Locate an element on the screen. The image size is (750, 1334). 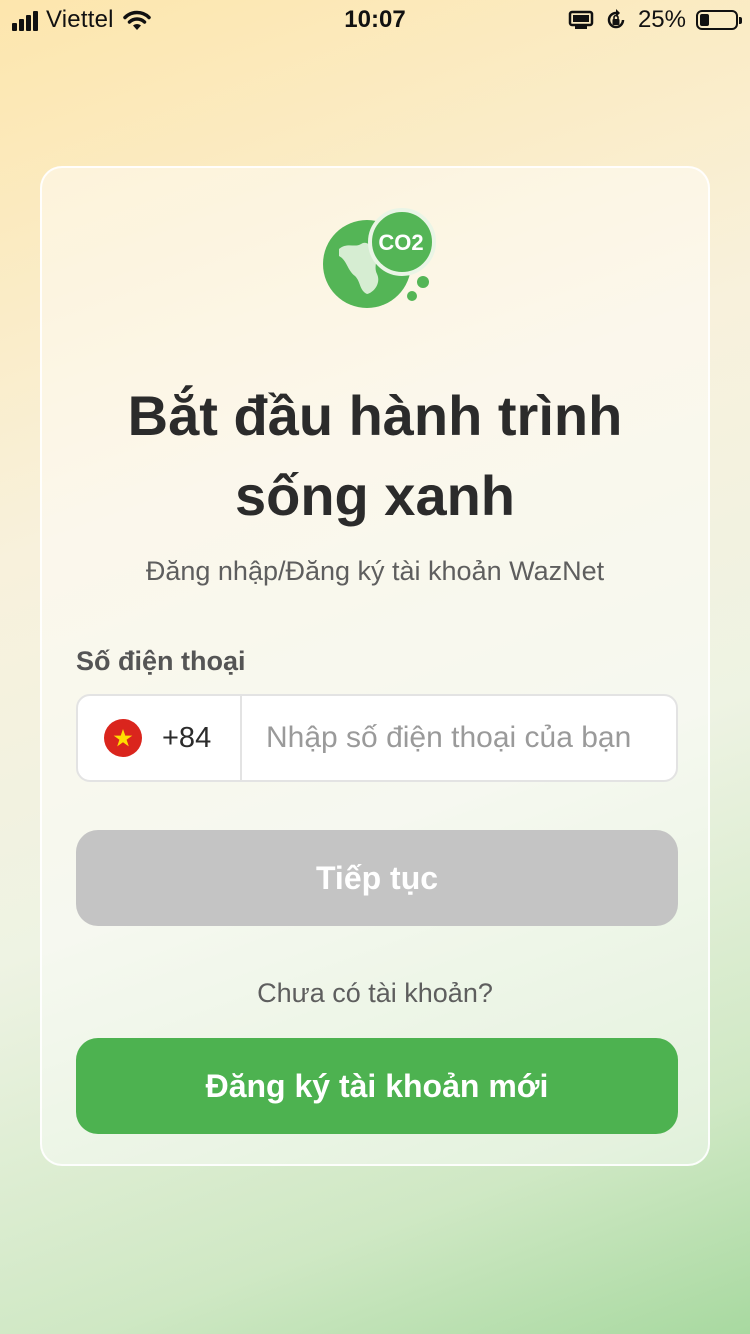
battery-percent: 25% is located at coordinates (661, 19).